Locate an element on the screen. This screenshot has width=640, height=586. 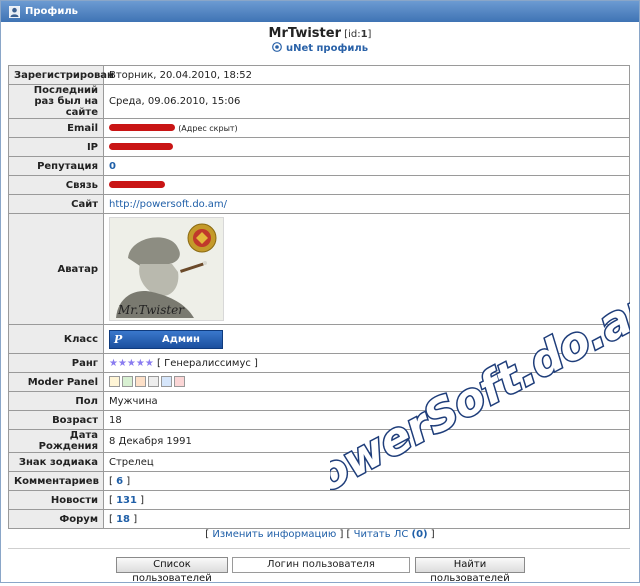
user-list-button: Список пользователей is located at coordinates (172, 570).